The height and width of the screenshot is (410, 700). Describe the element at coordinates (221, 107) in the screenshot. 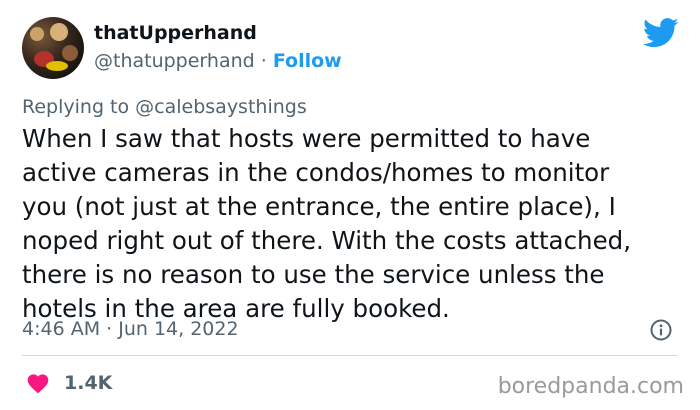

I see `reply-mention: @calebsaysthings` at that location.